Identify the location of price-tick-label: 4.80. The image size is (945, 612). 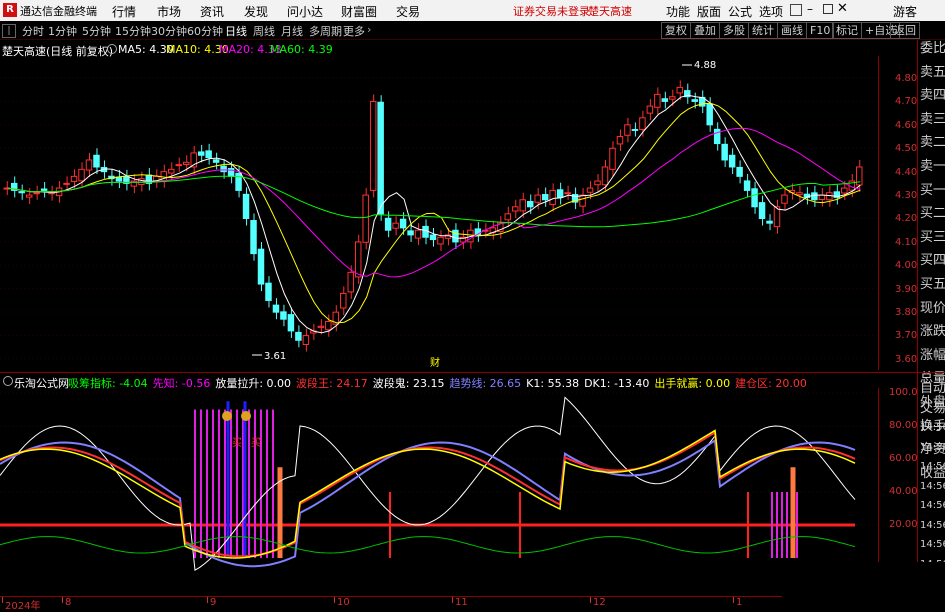
(906, 78).